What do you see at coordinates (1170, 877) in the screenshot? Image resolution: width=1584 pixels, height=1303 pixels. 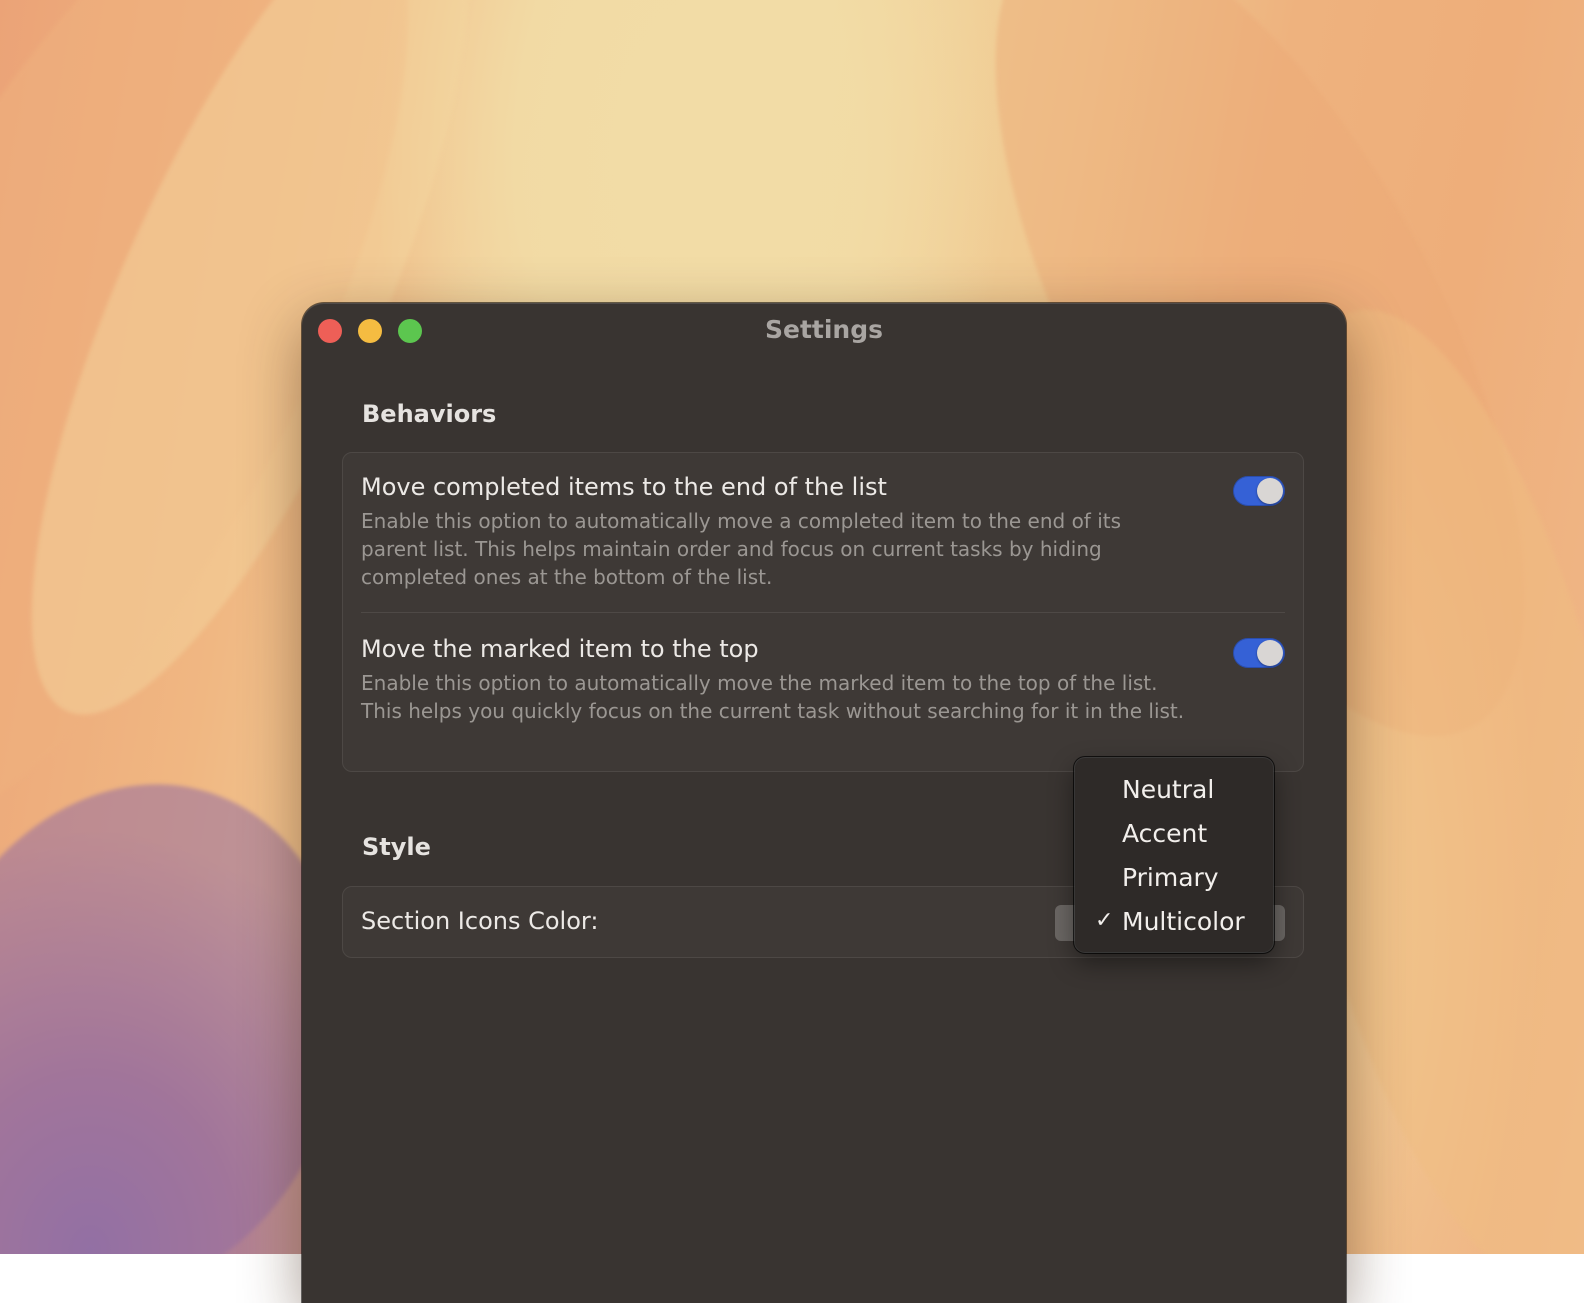 I see `menu-item-label: Primary` at bounding box center [1170, 877].